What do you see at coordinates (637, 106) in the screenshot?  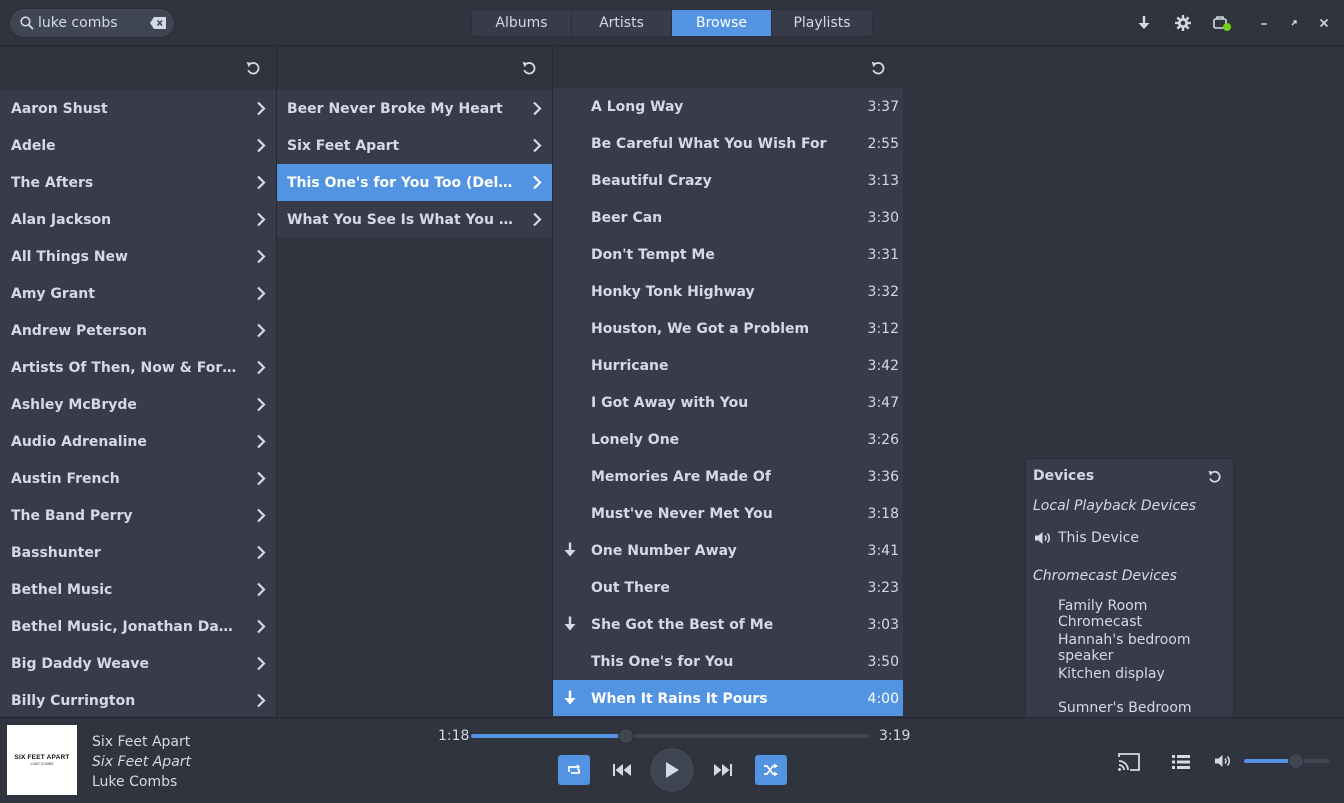 I see `track-title: A Long Way` at bounding box center [637, 106].